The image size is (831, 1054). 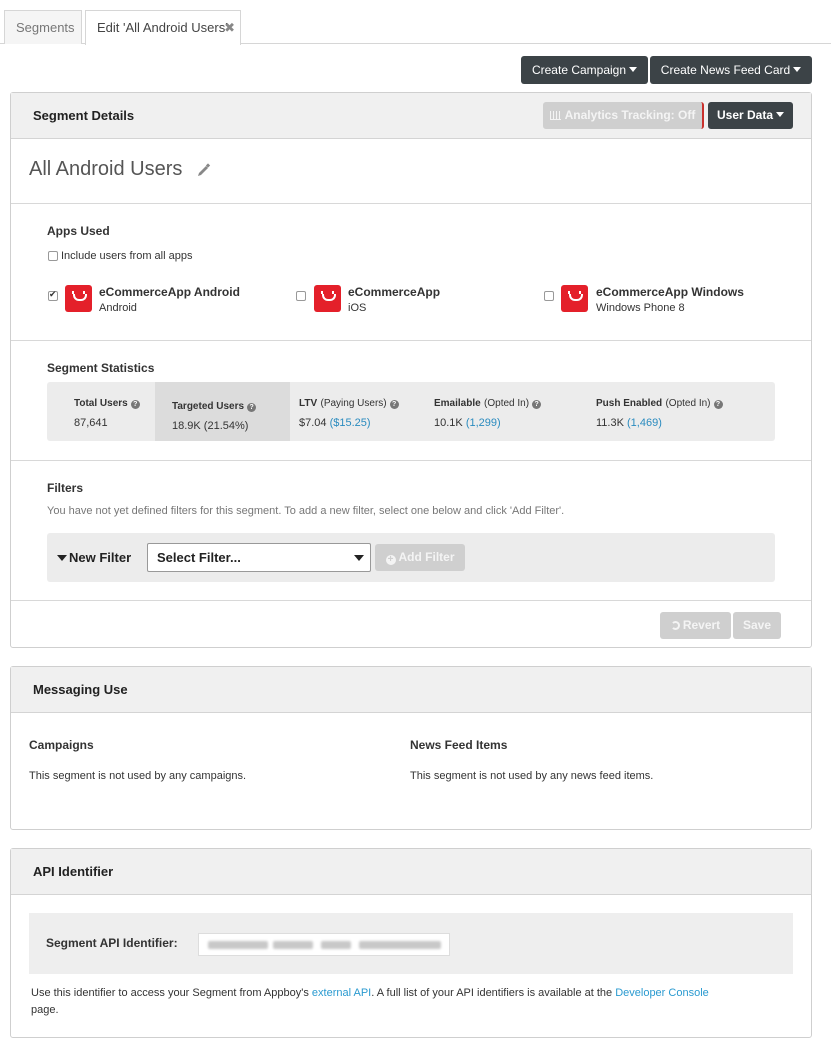 I want to click on emailable-label: Emailable, so click(x=457, y=403).